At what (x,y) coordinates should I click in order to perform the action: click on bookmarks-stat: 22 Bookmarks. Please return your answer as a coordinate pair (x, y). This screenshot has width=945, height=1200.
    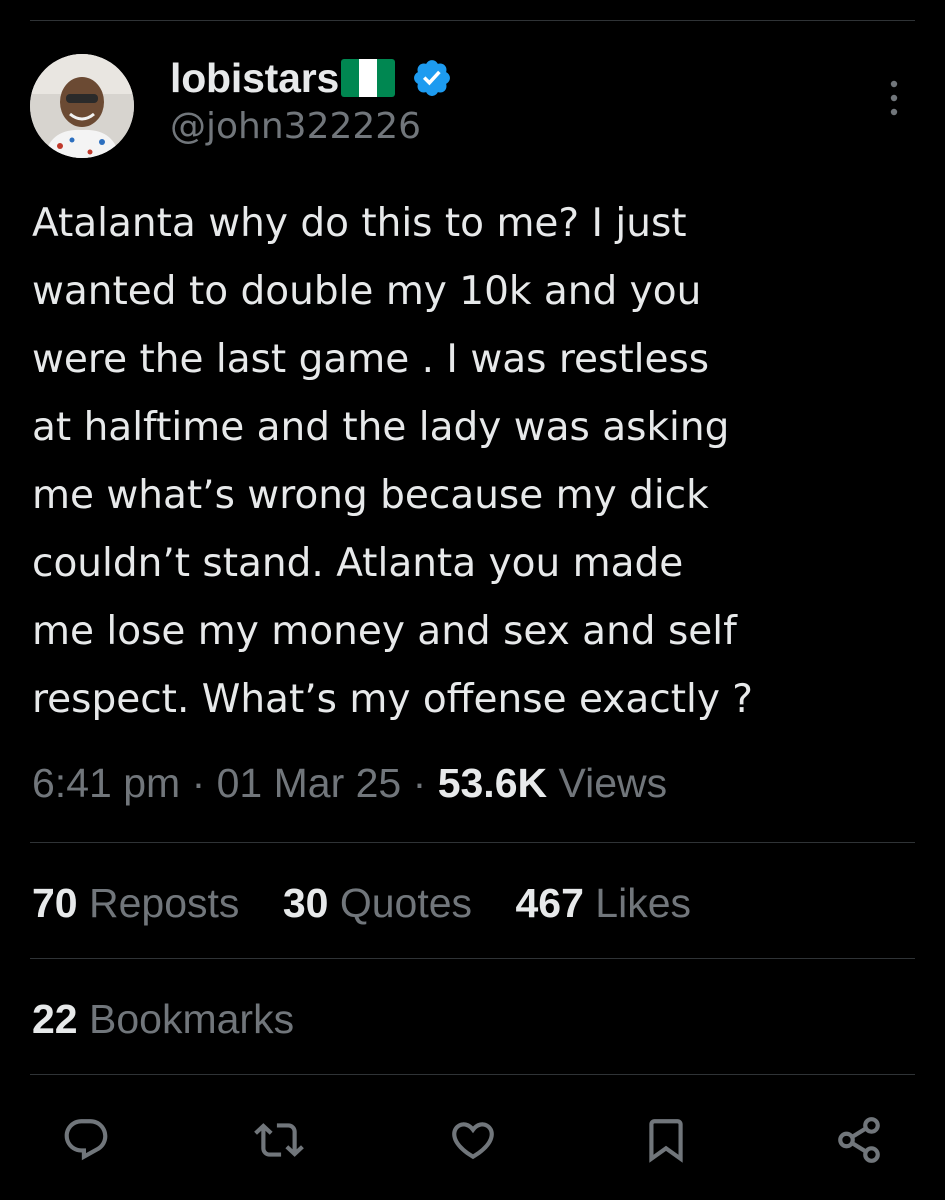
    Looking at the image, I should click on (163, 1019).